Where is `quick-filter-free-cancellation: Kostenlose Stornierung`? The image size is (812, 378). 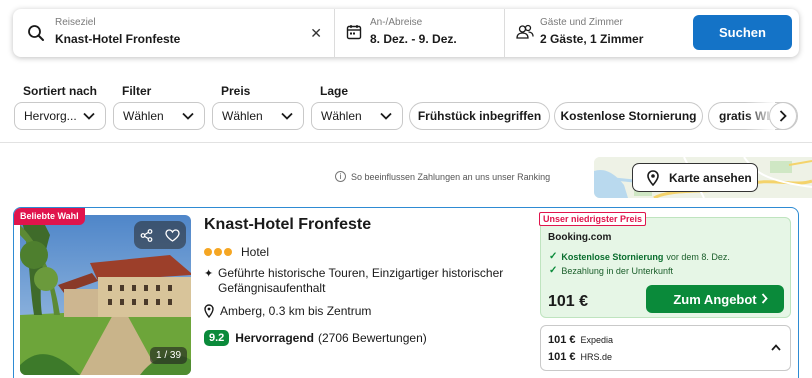
quick-filter-free-cancellation: Kostenlose Stornierung is located at coordinates (628, 116).